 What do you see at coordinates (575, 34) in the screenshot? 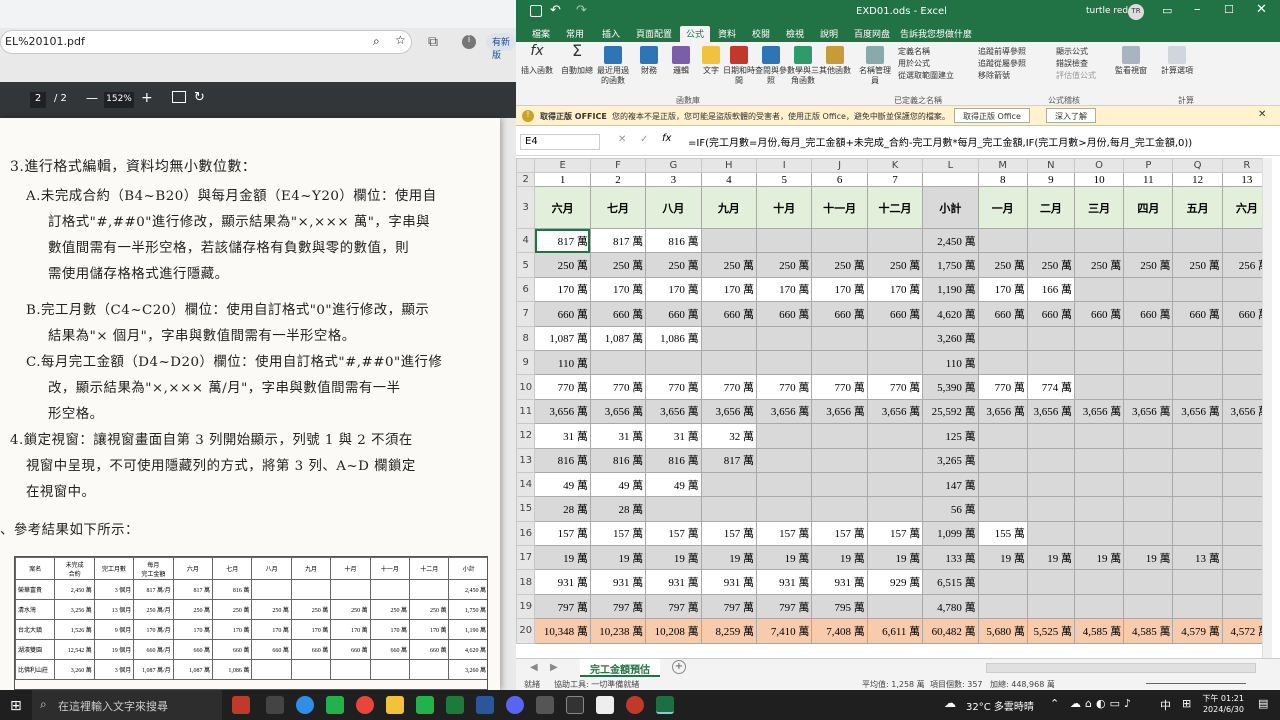
I see `tab-1: 常用` at bounding box center [575, 34].